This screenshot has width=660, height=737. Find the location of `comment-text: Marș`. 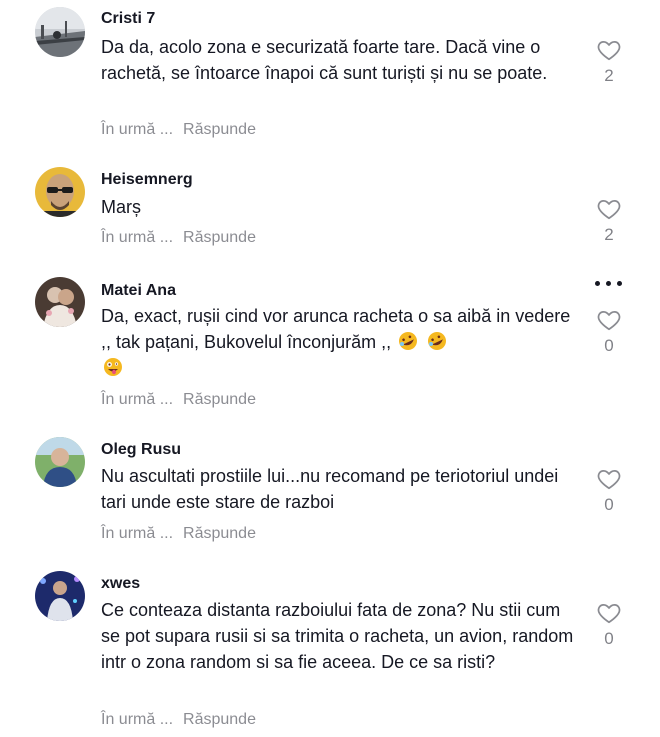

comment-text: Marș is located at coordinates (121, 207).